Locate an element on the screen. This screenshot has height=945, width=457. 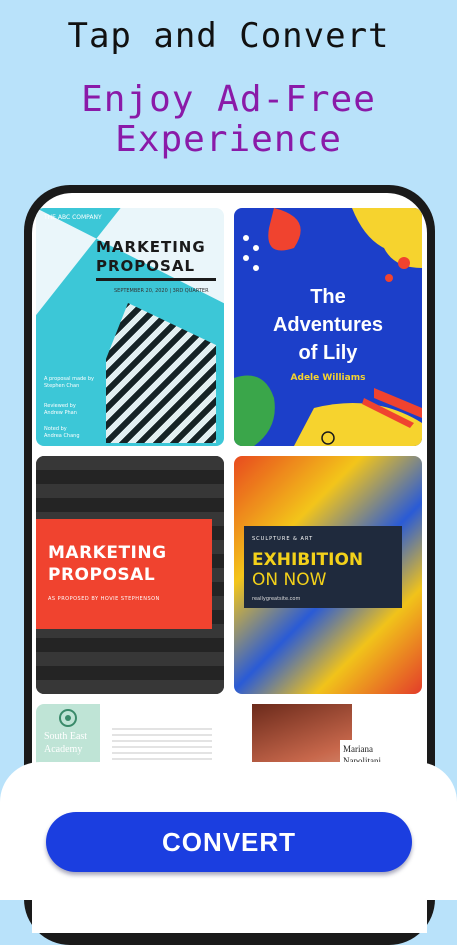
card-name-line-1: Mariana is located at coordinates (358, 749).